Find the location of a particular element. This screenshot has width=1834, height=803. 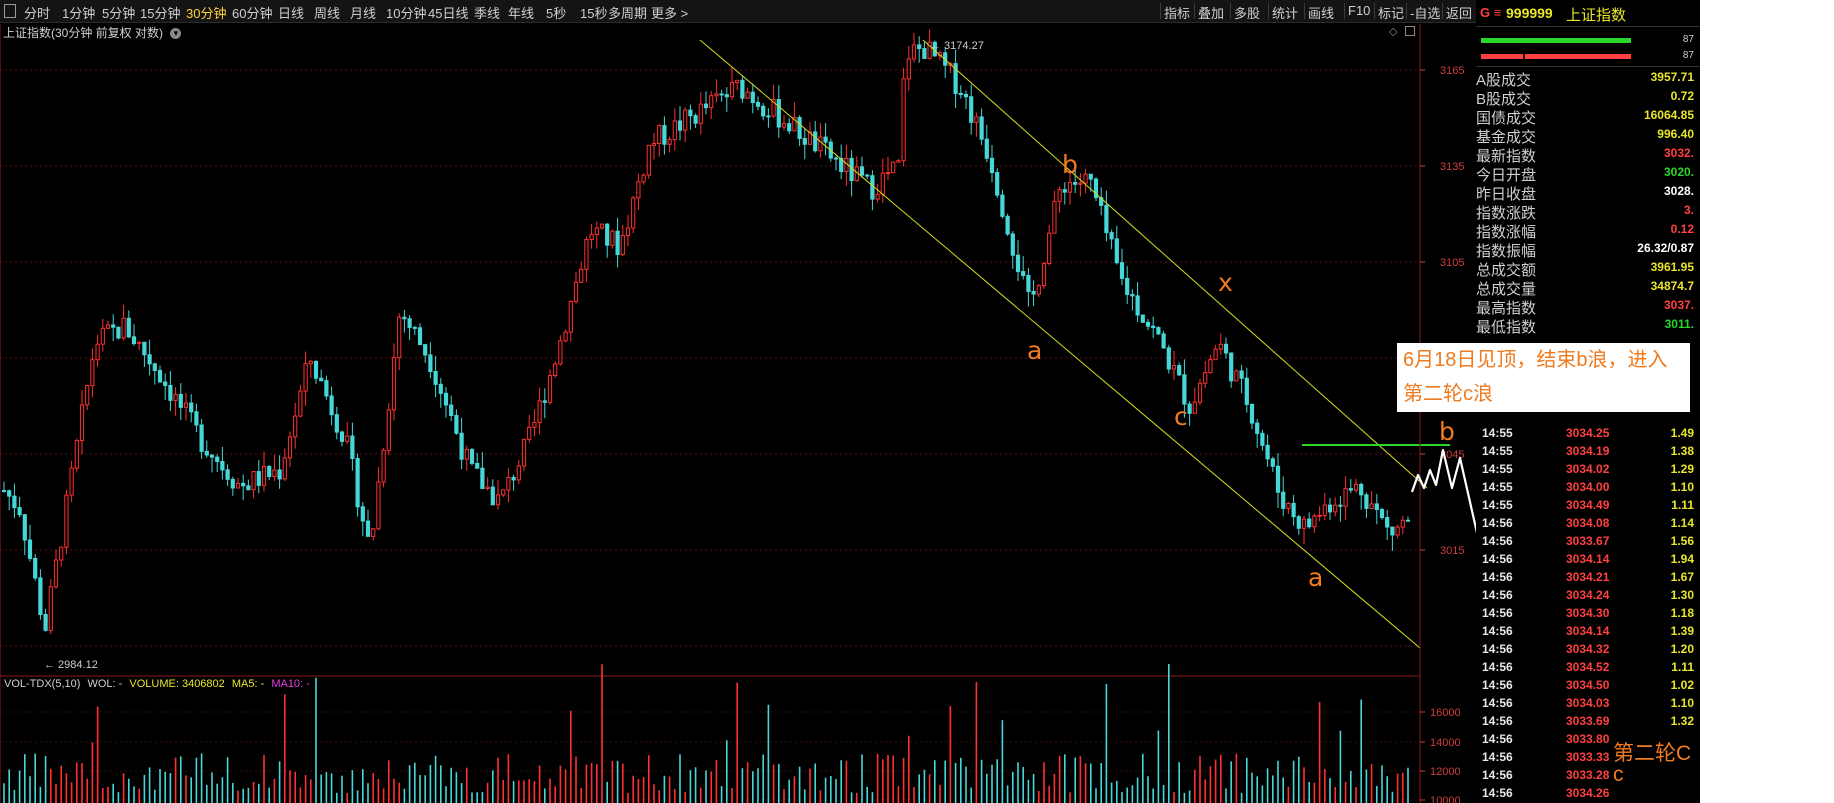

quote-stat-value: 3961.95 is located at coordinates (1672, 267).